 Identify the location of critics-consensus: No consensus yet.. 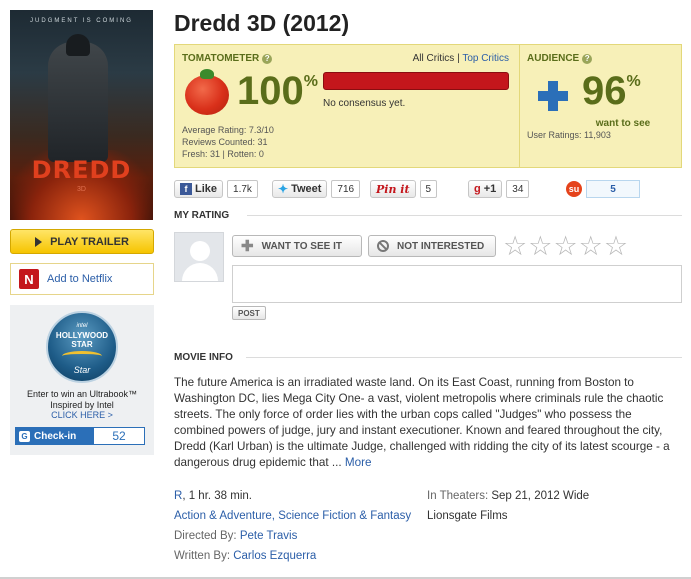
(364, 103).